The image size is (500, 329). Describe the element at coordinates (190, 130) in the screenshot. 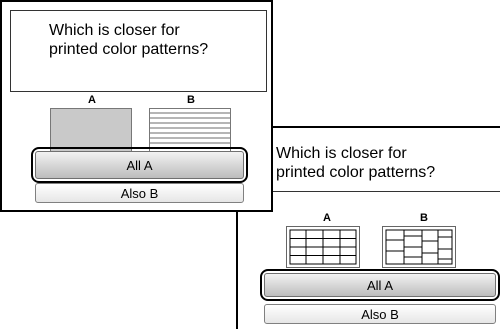

I see `pattern-b-thumbnail` at that location.